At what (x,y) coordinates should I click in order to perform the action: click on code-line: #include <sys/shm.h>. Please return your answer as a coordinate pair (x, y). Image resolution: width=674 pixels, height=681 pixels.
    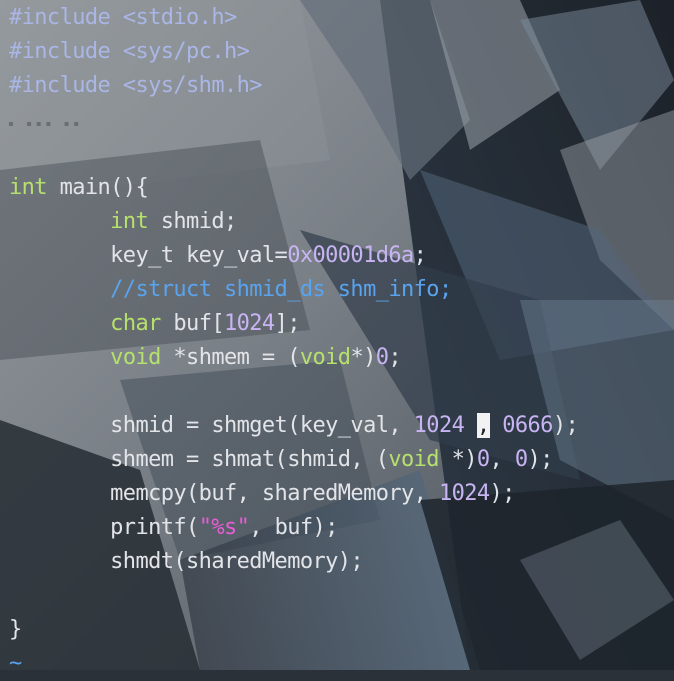
    Looking at the image, I should click on (136, 86).